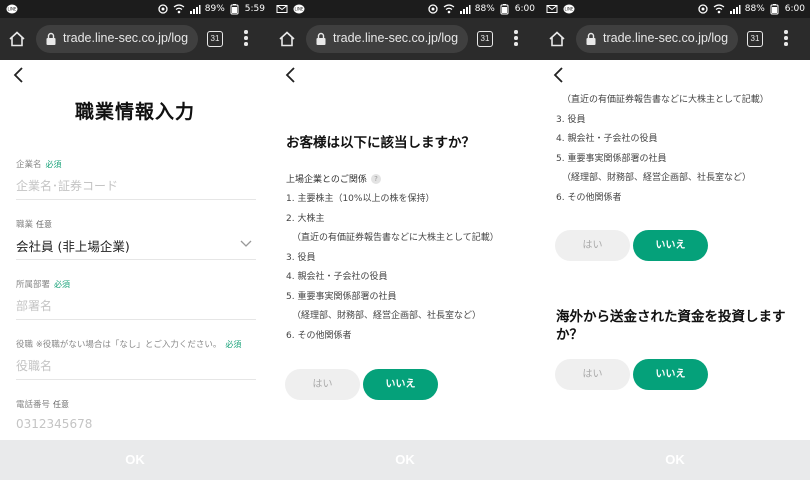  I want to click on company-name-field: 企業名 必須 企業名･証券コード, so click(136, 179).